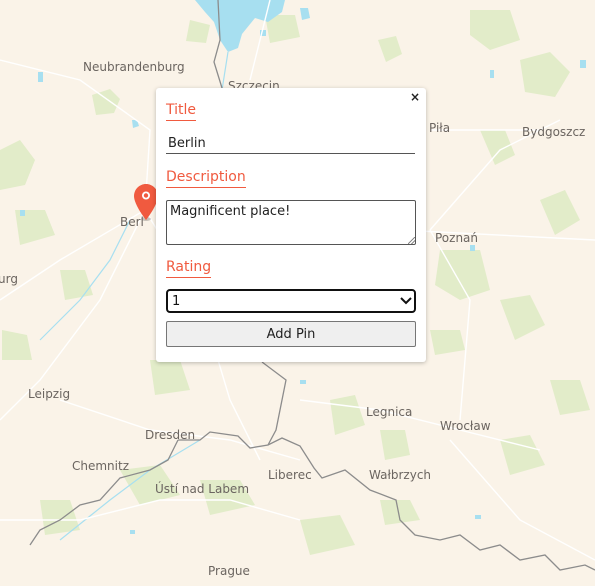 The height and width of the screenshot is (586, 595). What do you see at coordinates (290, 144) in the screenshot?
I see `title-input` at bounding box center [290, 144].